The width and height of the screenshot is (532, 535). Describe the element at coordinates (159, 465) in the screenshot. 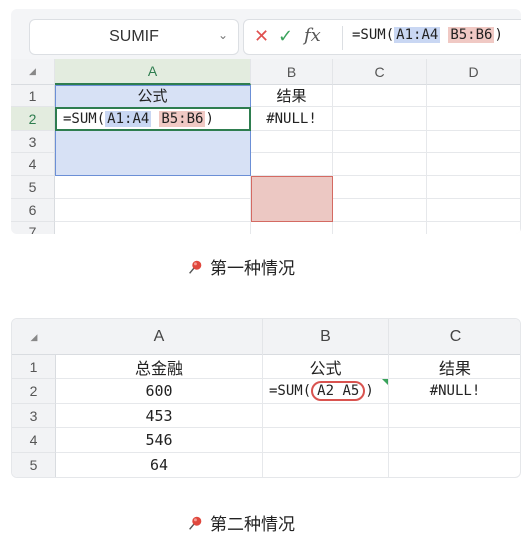

I see `cell-a5: 64` at that location.